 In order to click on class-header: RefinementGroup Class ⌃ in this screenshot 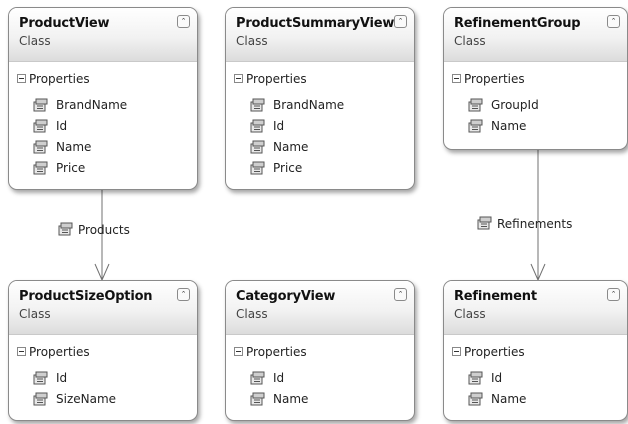, I will do `click(535, 35)`.